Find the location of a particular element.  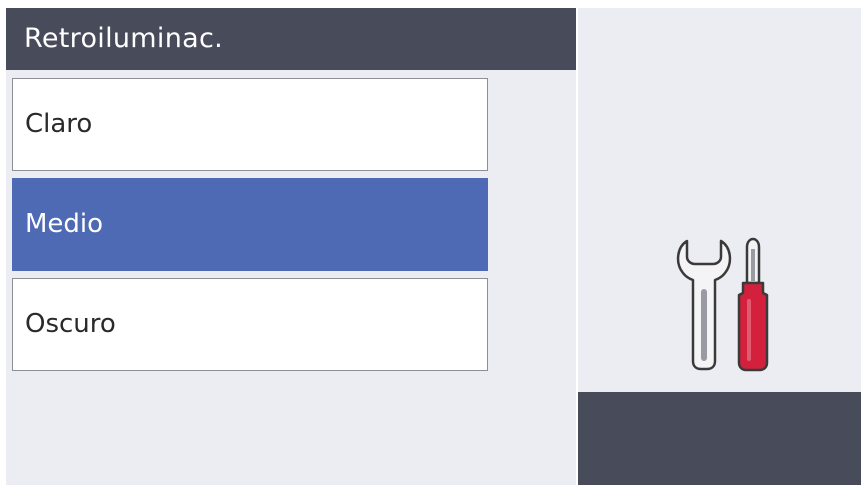

footer-bar is located at coordinates (719, 438).